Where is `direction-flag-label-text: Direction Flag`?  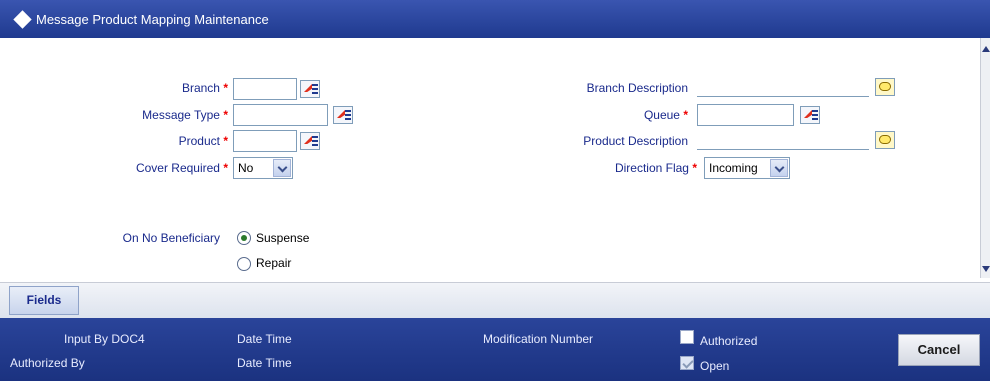
direction-flag-label-text: Direction Flag is located at coordinates (651, 168).